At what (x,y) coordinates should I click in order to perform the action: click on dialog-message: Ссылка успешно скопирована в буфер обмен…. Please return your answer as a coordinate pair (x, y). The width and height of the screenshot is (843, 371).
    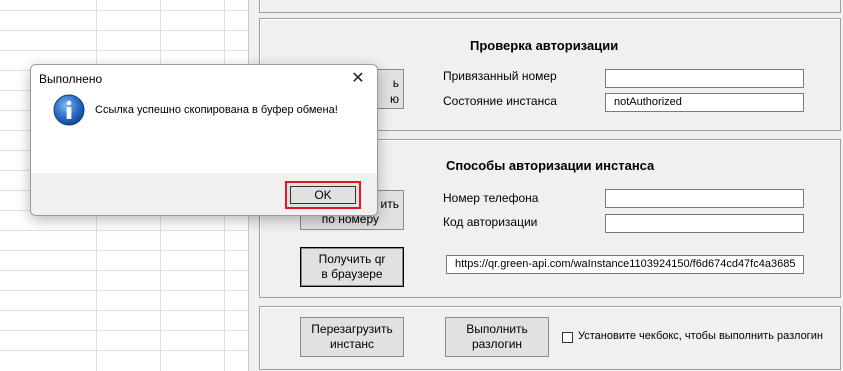
    Looking at the image, I should click on (216, 110).